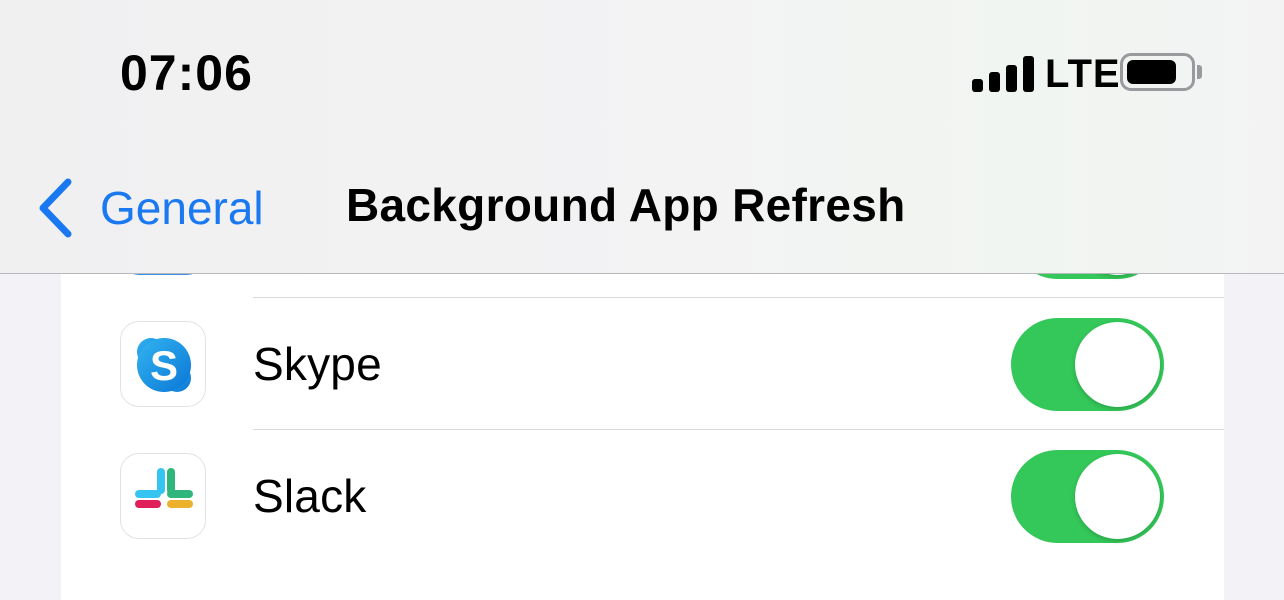 Image resolution: width=1284 pixels, height=600 pixels. I want to click on cellular-signal-icon, so click(1003, 74).